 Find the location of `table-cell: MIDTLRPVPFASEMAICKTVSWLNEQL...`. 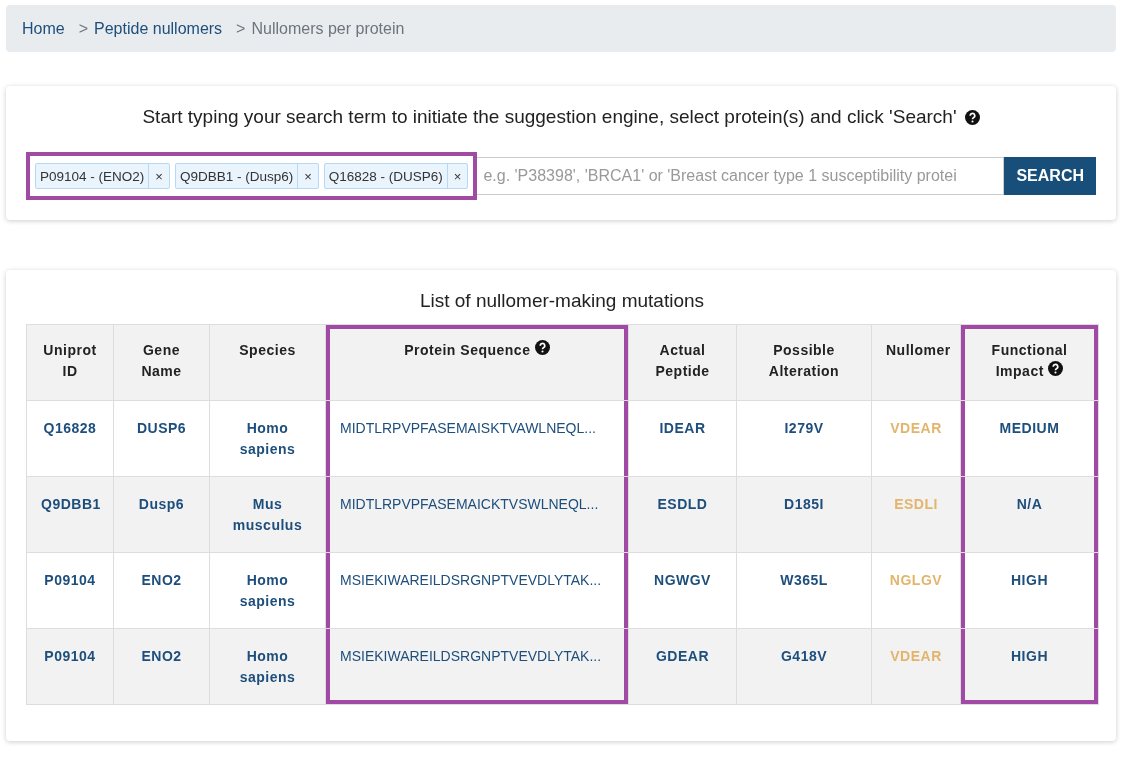

table-cell: MIDTLRPVPFASEMAICKTVSWLNEQL... is located at coordinates (477, 515).